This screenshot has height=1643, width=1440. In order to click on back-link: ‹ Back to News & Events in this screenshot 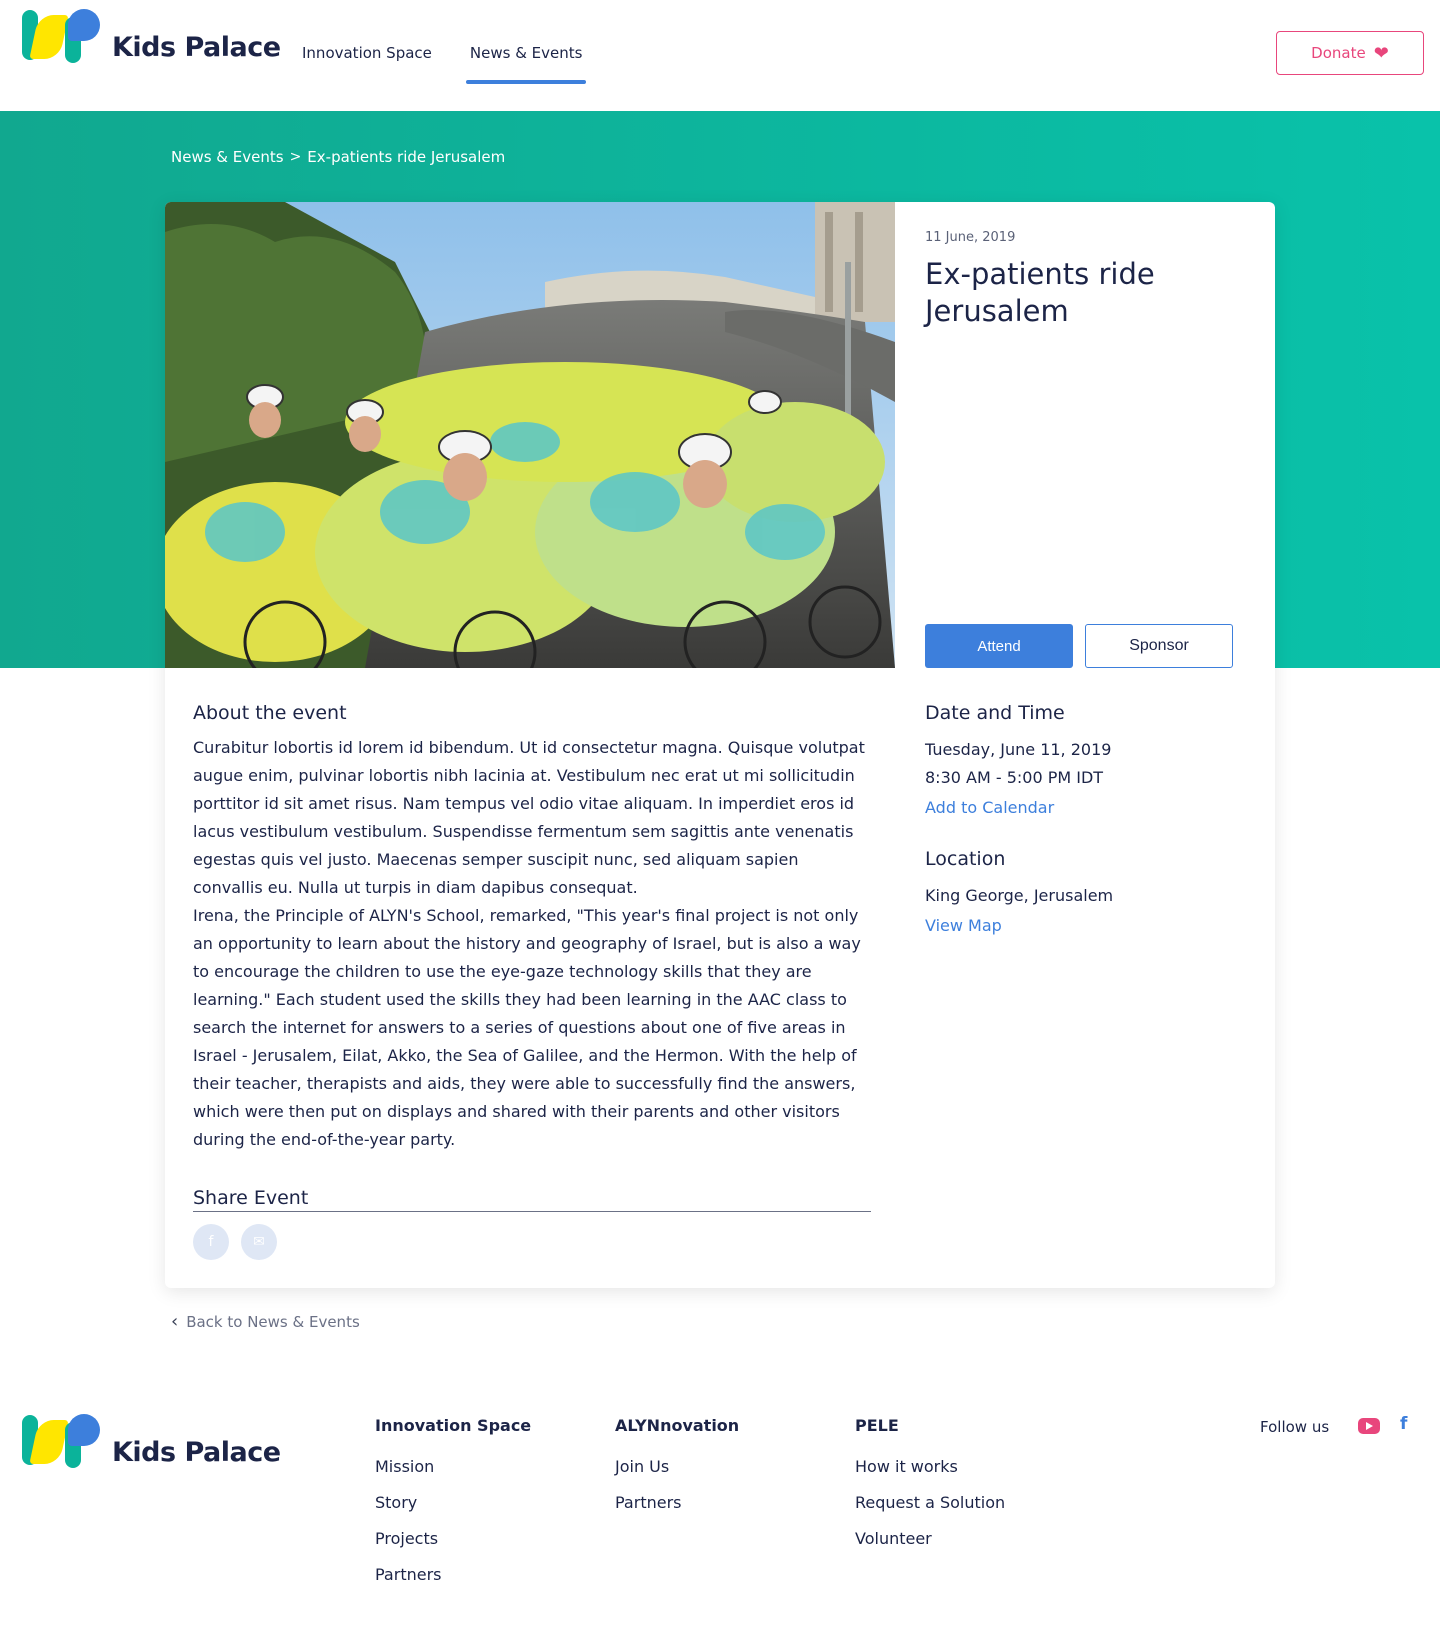, I will do `click(265, 1321)`.